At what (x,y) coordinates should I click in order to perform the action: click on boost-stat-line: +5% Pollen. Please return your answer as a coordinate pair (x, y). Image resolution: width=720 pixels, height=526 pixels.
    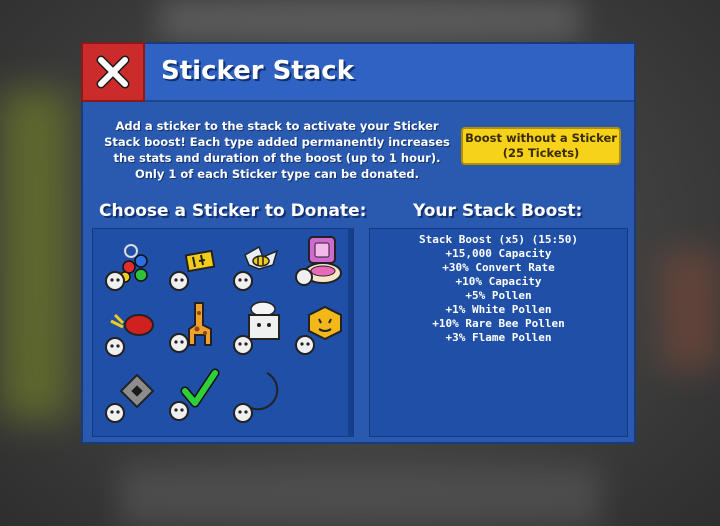
    Looking at the image, I should click on (498, 295).